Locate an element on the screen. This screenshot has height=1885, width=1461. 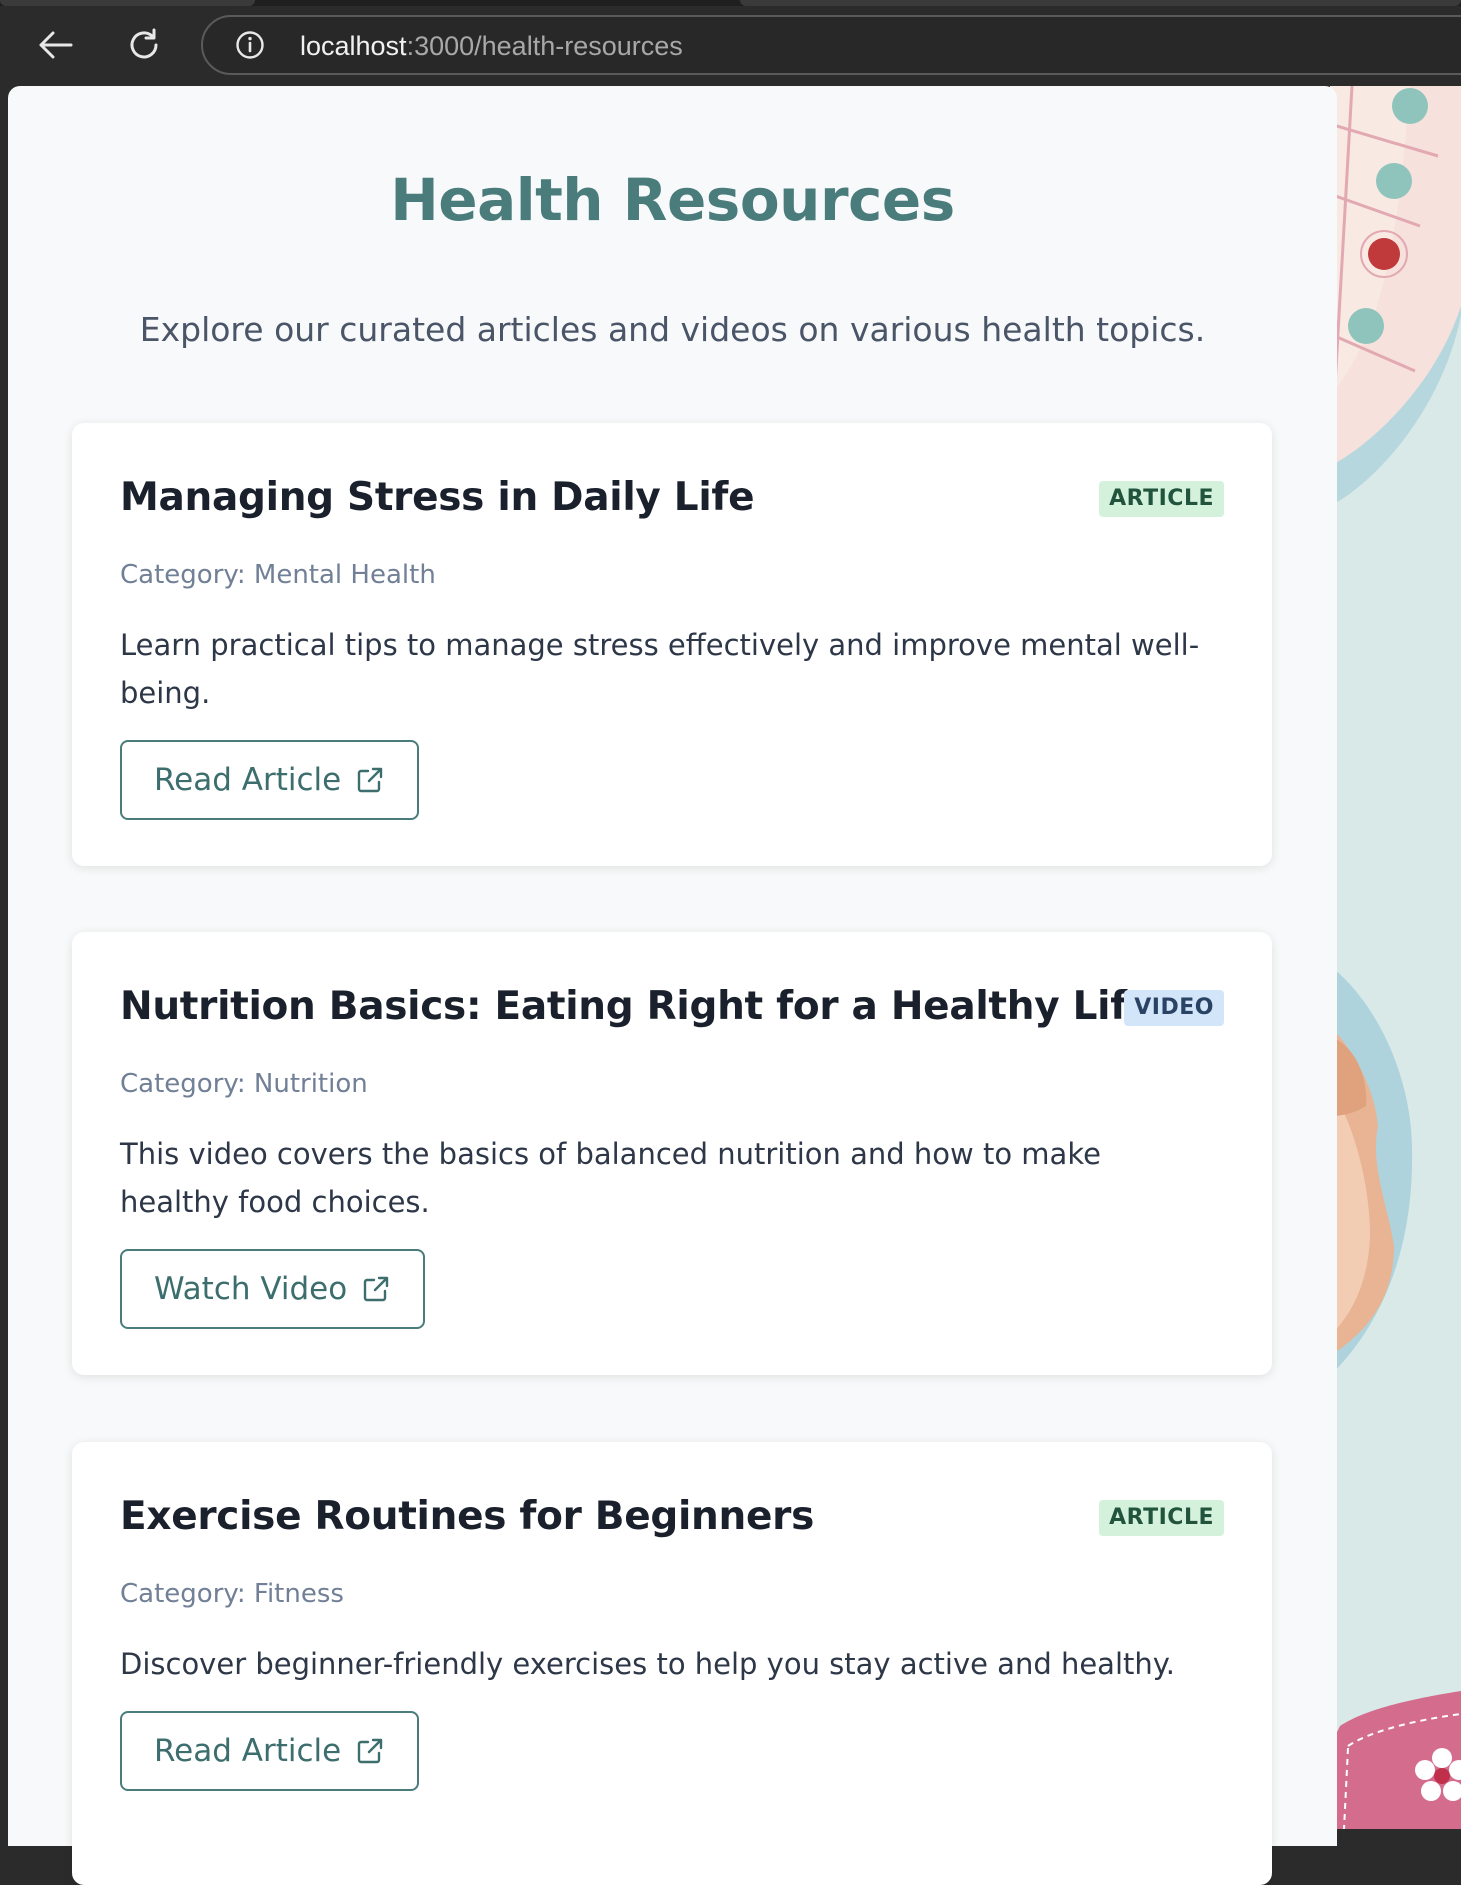
back-button is located at coordinates (55, 45).